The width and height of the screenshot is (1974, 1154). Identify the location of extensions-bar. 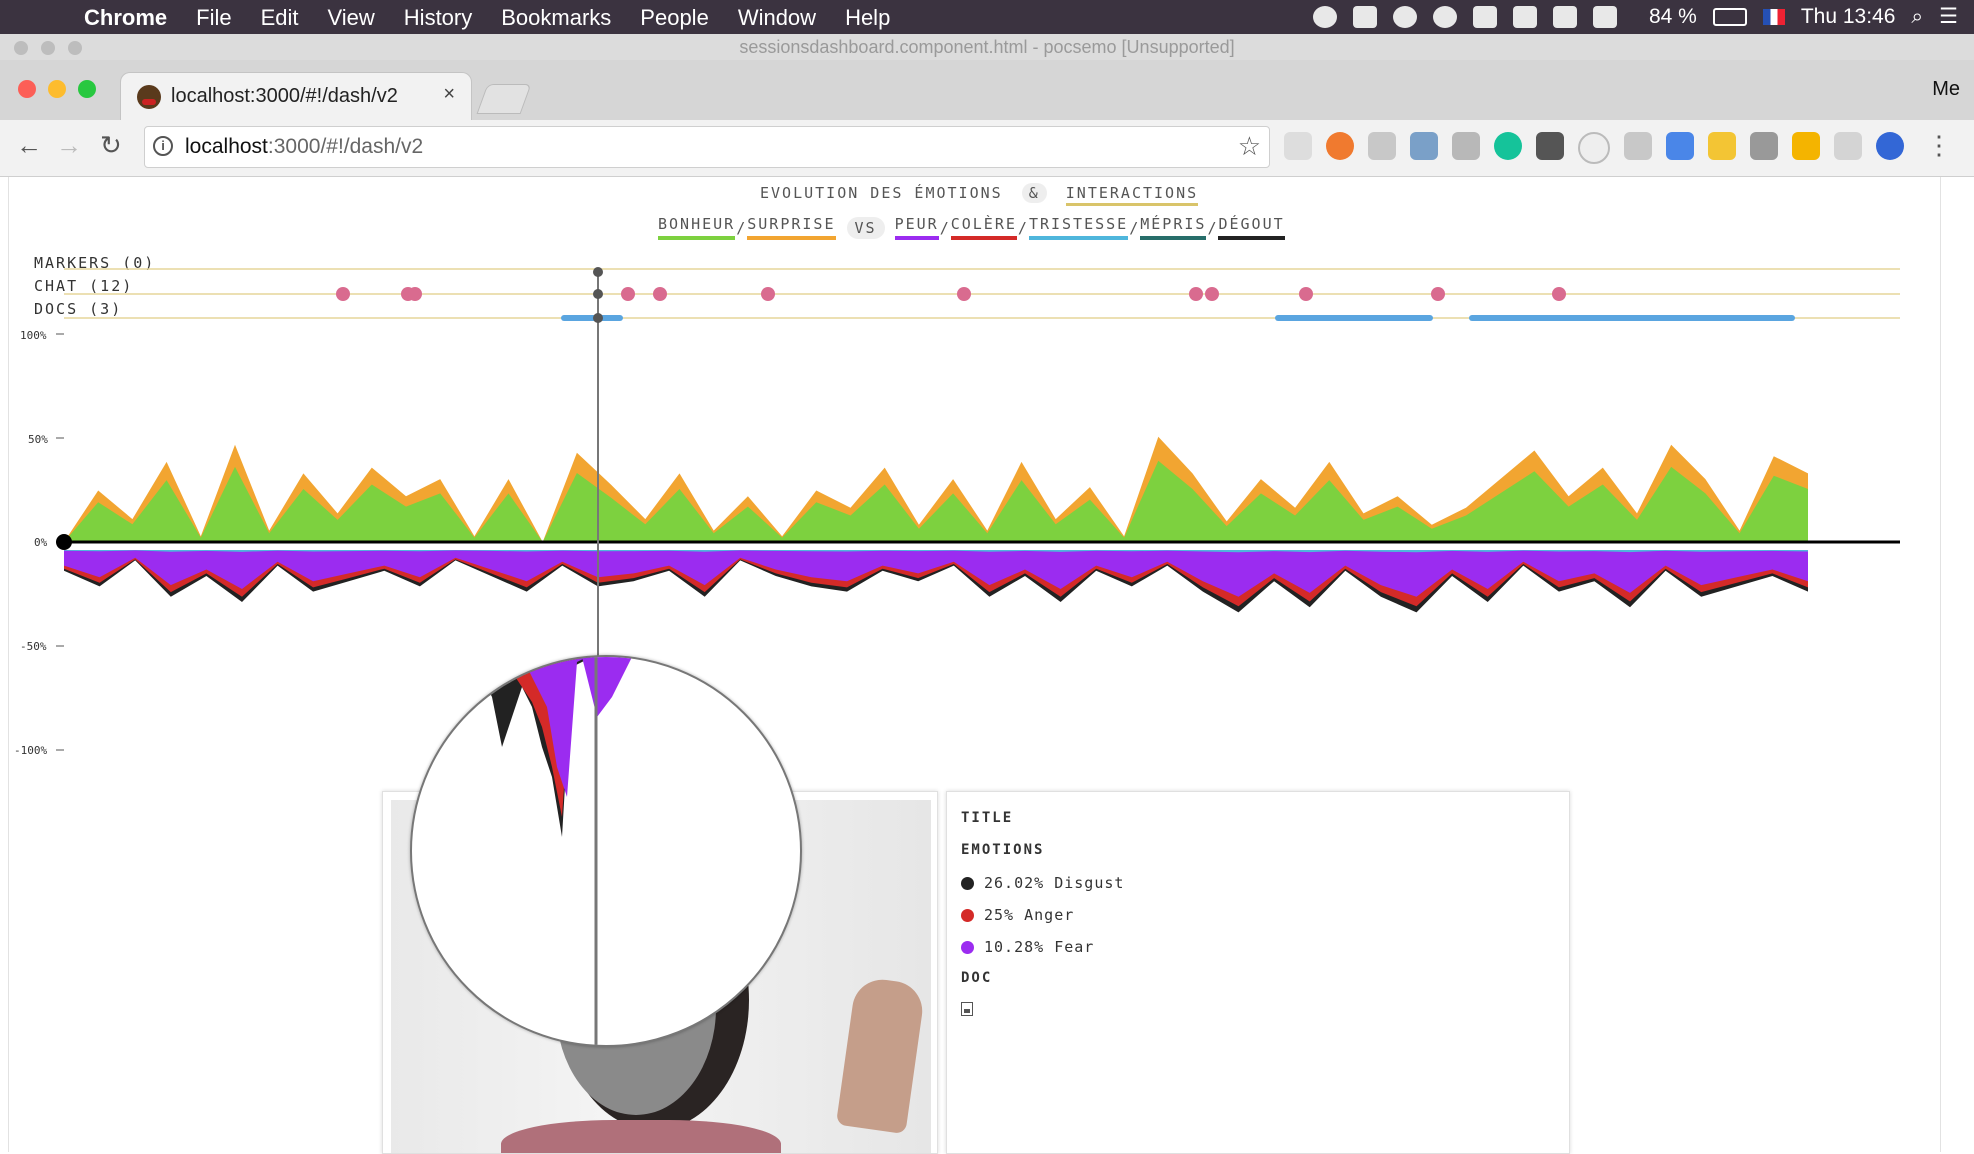
(1594, 148).